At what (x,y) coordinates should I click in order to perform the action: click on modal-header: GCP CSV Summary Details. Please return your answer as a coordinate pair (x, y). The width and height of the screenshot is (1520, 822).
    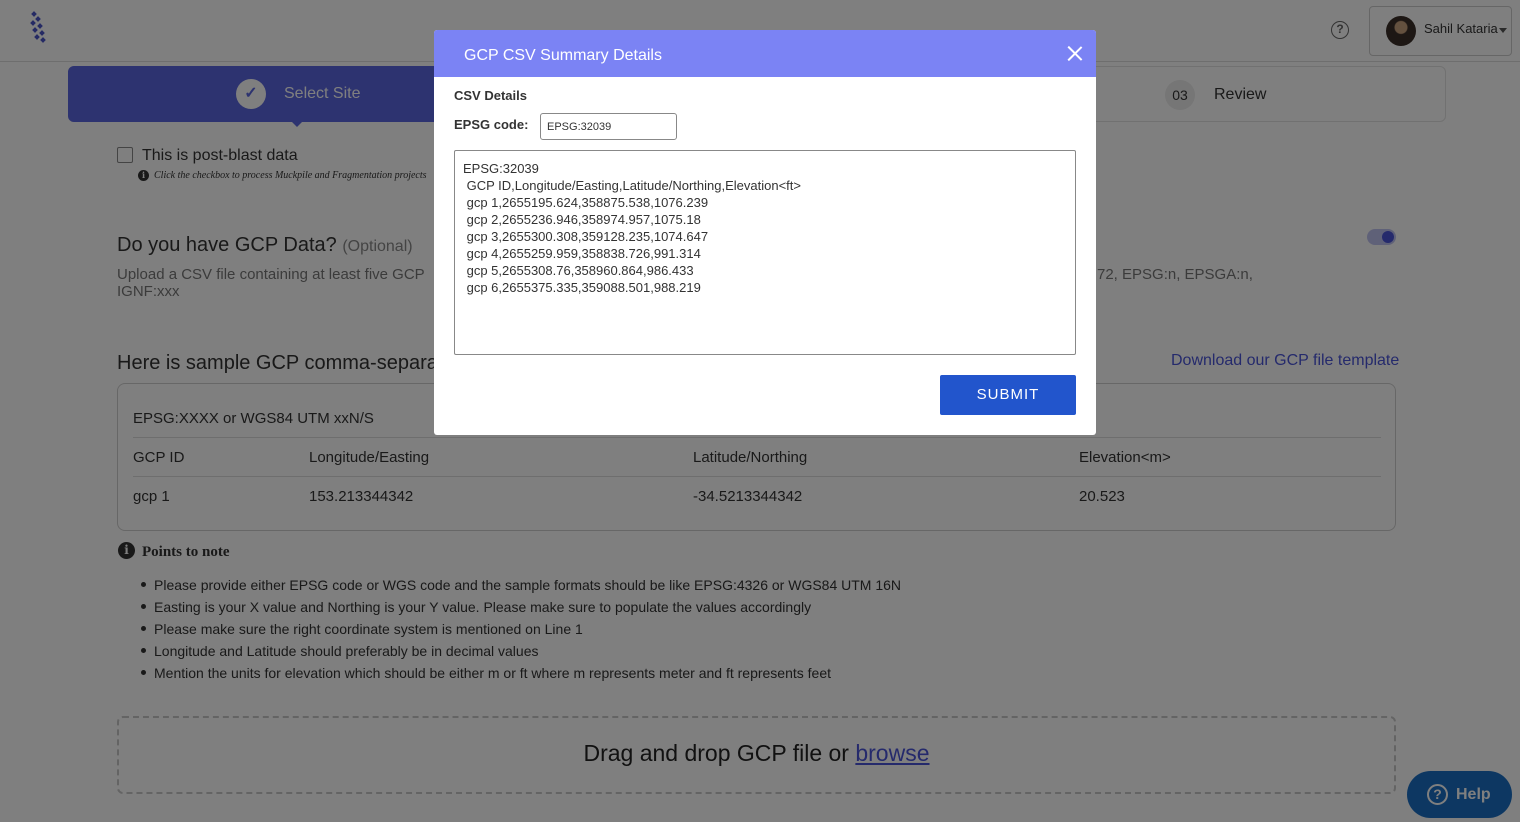
    Looking at the image, I should click on (765, 53).